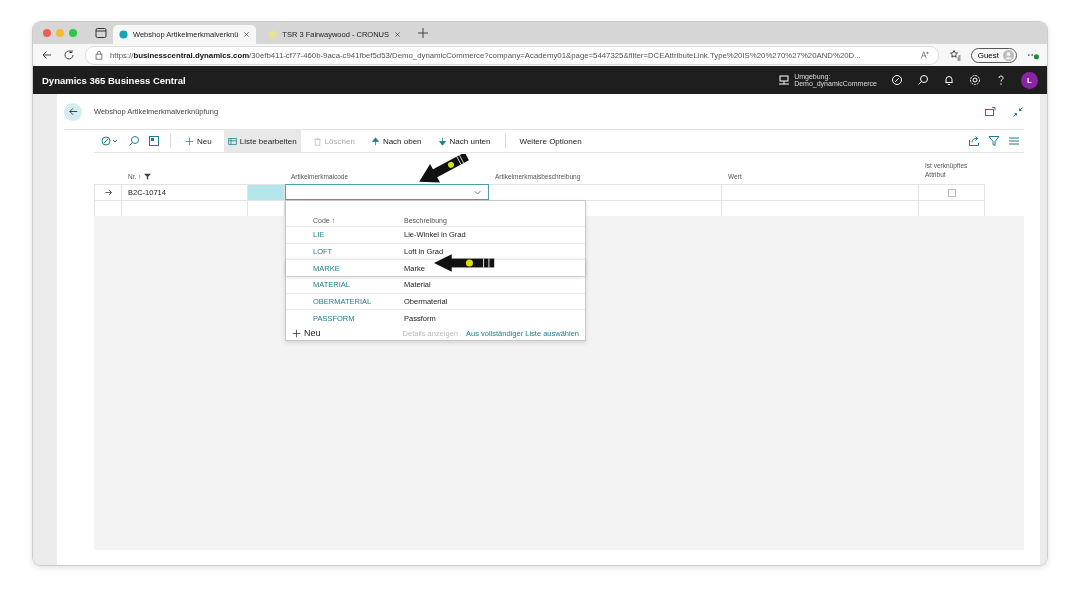  Describe the element at coordinates (317, 141) in the screenshot. I see `trash-icon` at that location.